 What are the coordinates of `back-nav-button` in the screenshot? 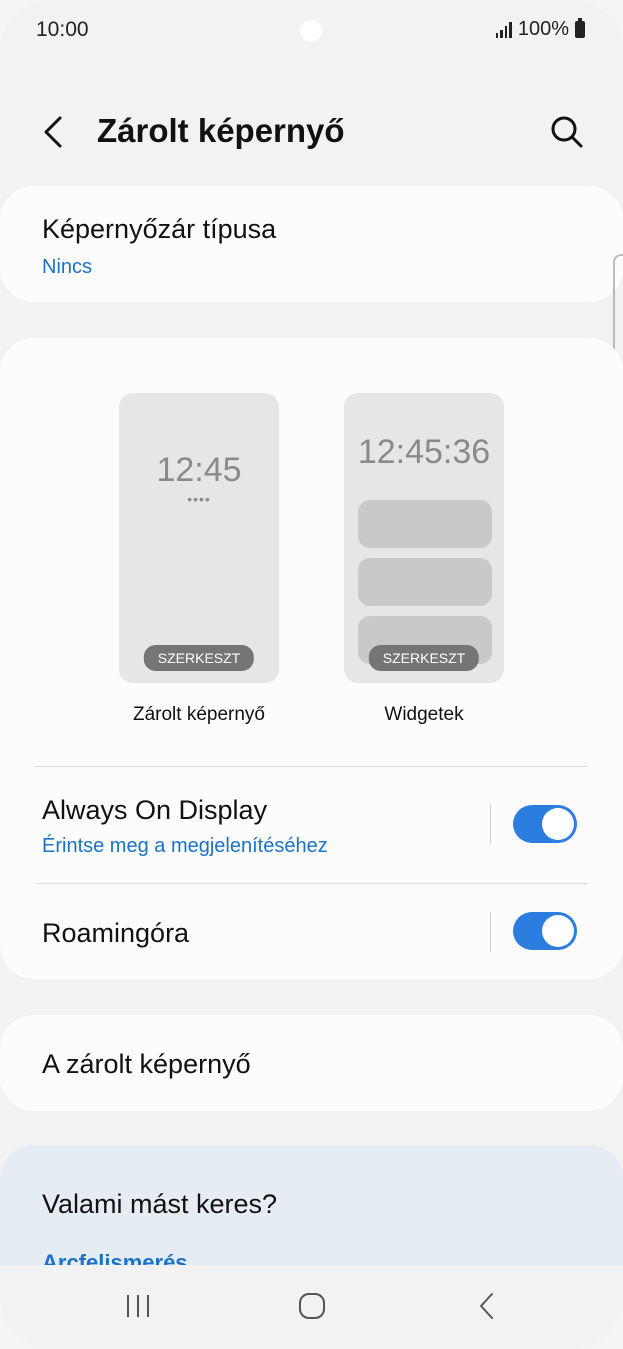 It's located at (488, 1307).